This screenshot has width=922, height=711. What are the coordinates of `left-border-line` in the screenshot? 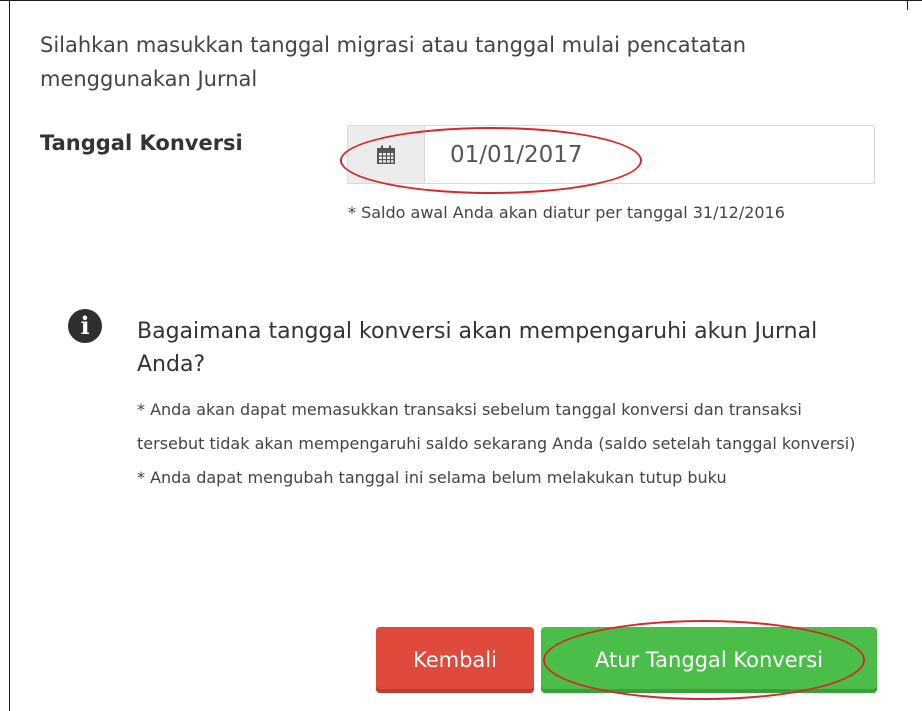 It's located at (9, 355).